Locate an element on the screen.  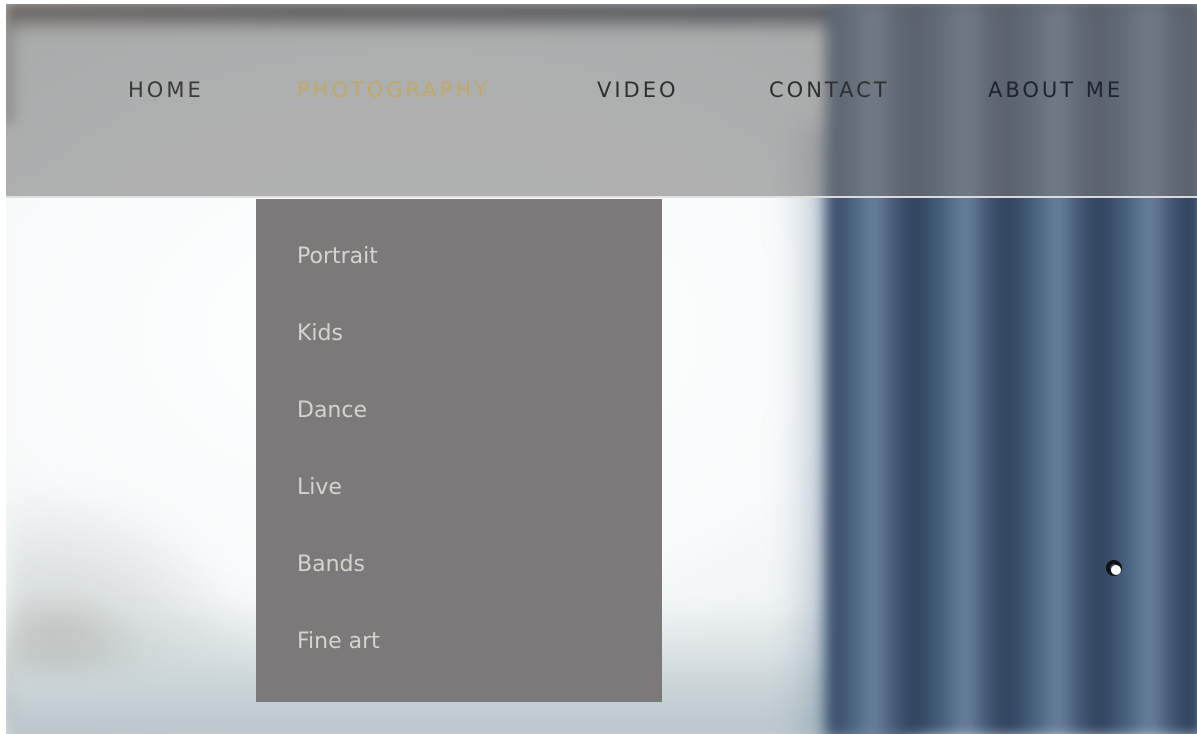
nav-item-contact: CONTACT is located at coordinates (829, 90).